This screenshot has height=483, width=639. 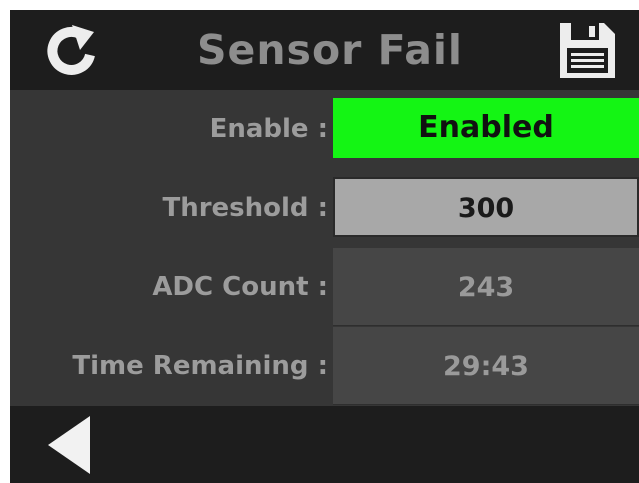 I want to click on save-button, so click(x=587, y=50).